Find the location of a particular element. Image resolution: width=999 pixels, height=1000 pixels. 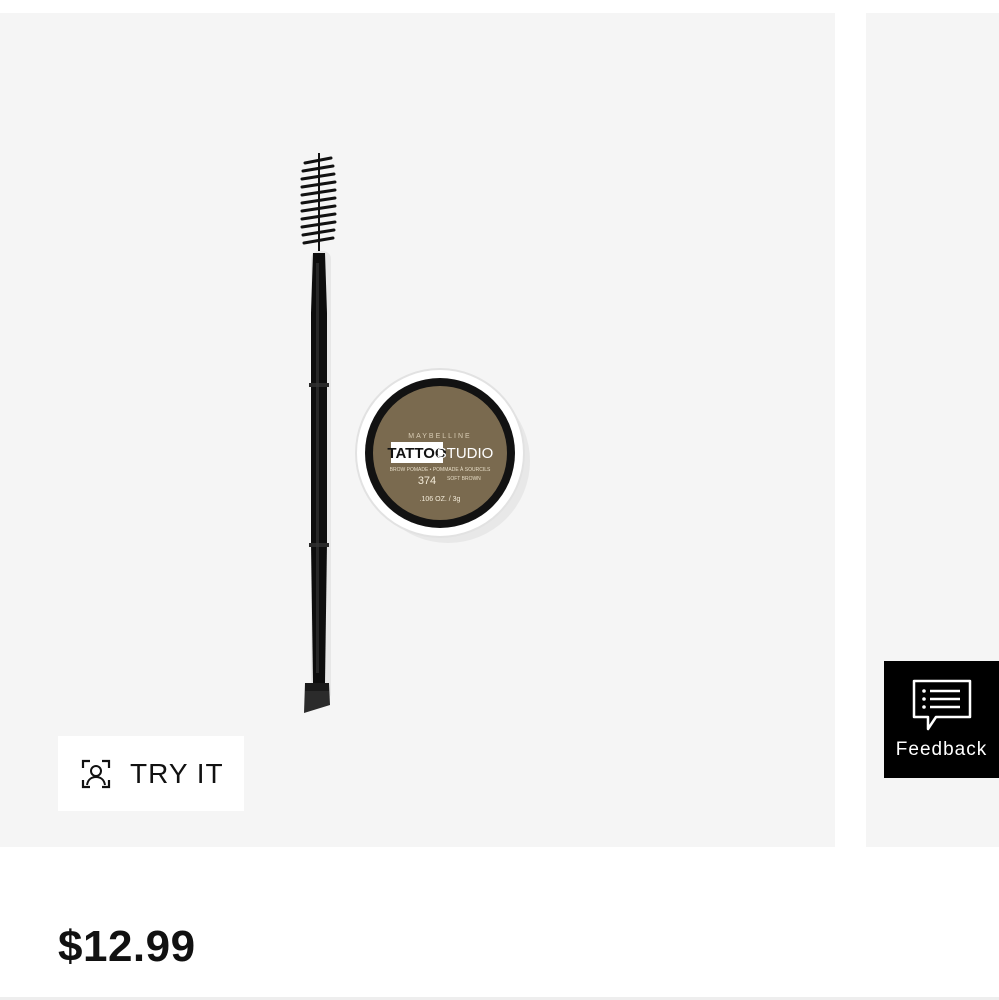

try-it-label: TRY IT is located at coordinates (177, 773).